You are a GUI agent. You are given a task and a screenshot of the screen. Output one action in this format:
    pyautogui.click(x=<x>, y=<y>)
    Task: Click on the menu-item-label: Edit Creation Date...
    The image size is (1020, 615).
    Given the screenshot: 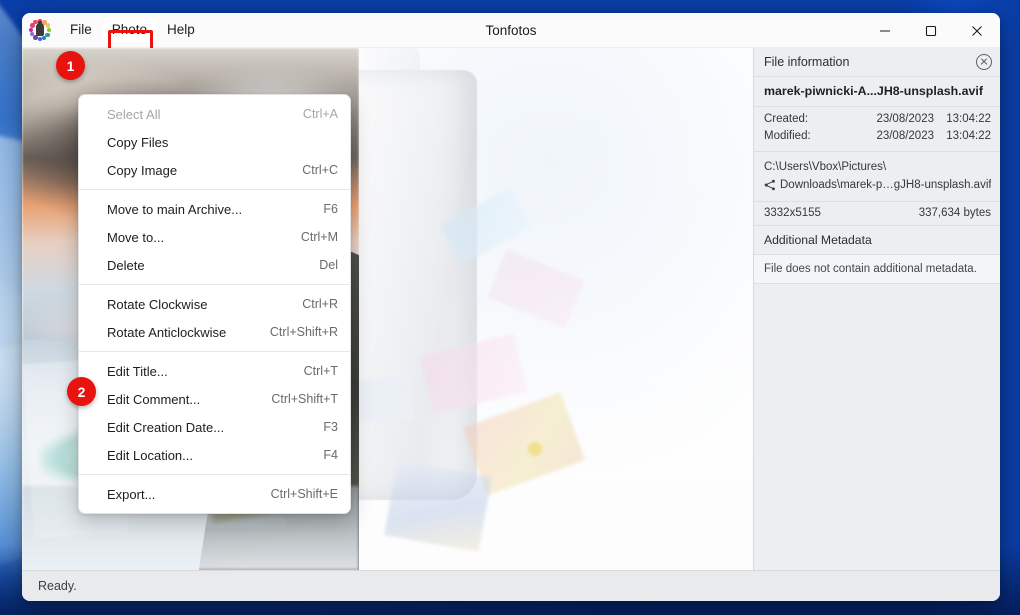 What is the action you would take?
    pyautogui.click(x=166, y=427)
    